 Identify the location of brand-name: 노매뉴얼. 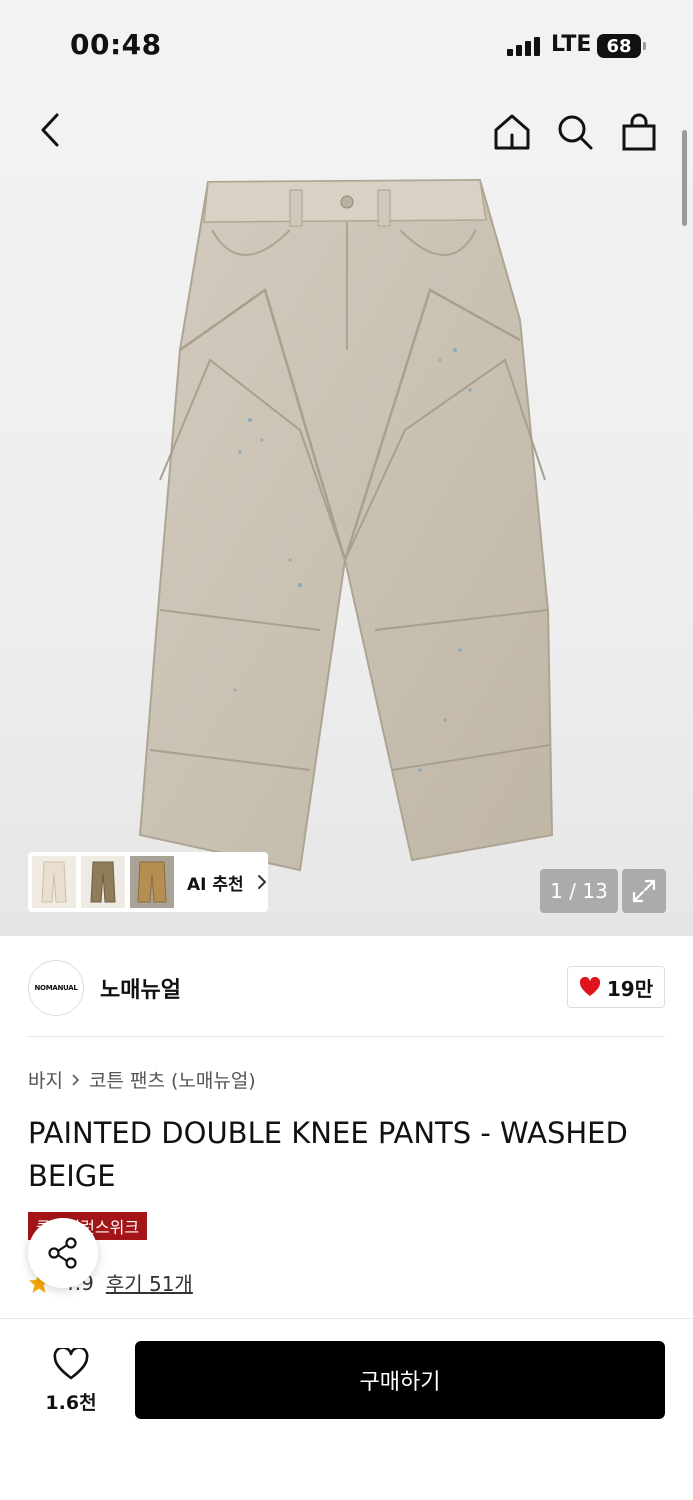
(140, 988).